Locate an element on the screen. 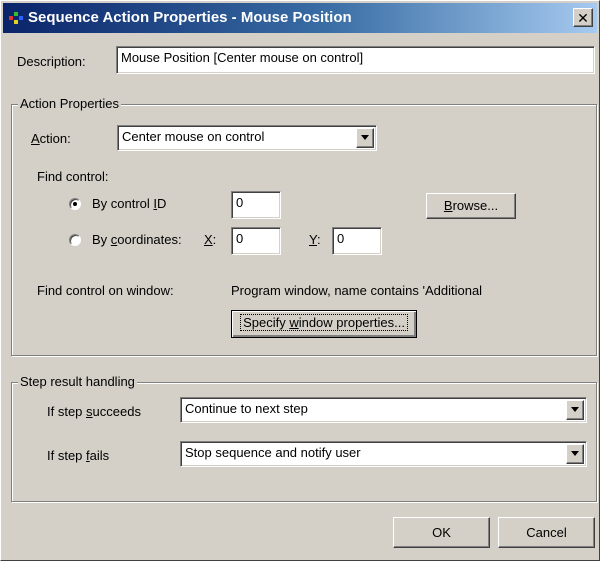 The width and height of the screenshot is (600, 561). ok-button: OK is located at coordinates (441, 532).